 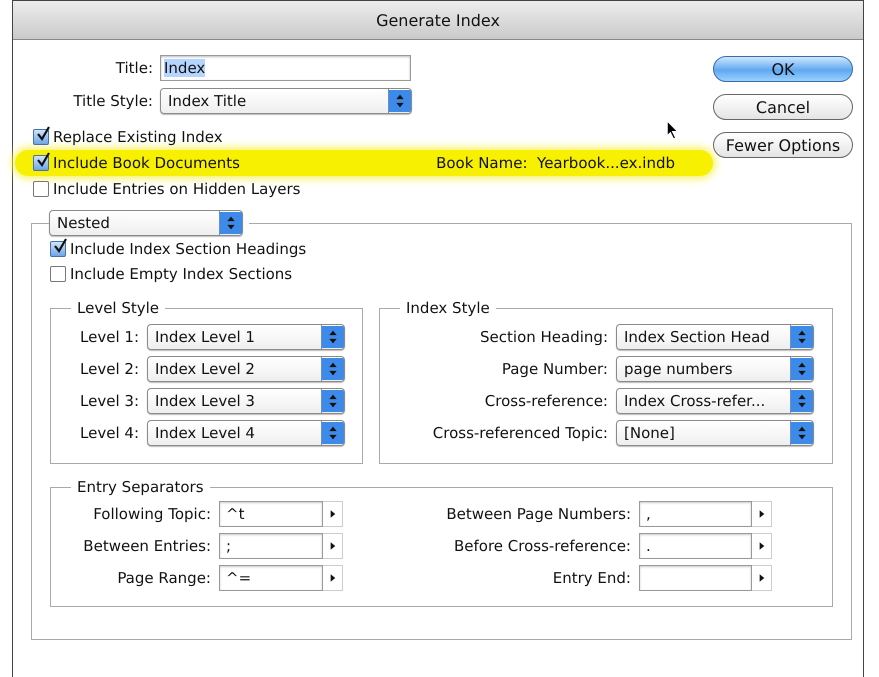 What do you see at coordinates (151, 514) in the screenshot?
I see `field-label: Following Topic:` at bounding box center [151, 514].